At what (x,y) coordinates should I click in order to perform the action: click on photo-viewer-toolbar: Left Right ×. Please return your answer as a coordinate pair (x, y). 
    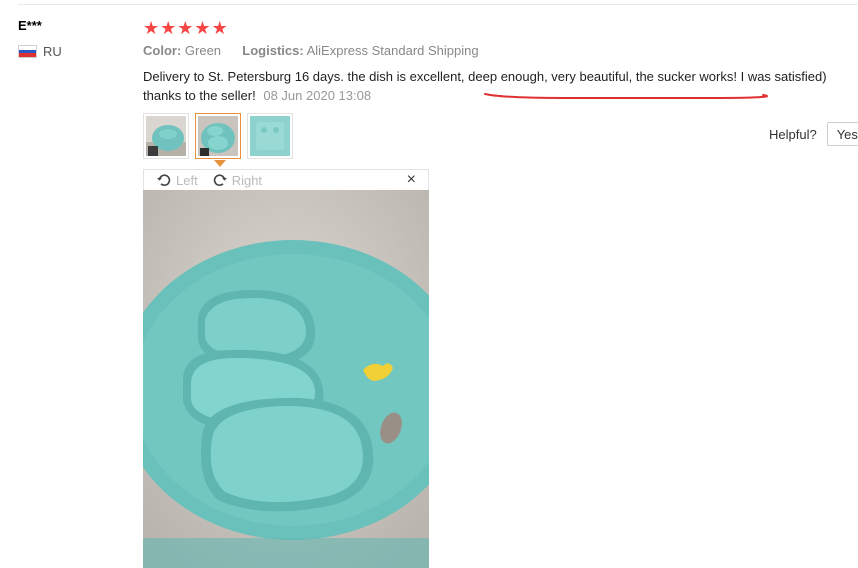
    Looking at the image, I should click on (286, 179).